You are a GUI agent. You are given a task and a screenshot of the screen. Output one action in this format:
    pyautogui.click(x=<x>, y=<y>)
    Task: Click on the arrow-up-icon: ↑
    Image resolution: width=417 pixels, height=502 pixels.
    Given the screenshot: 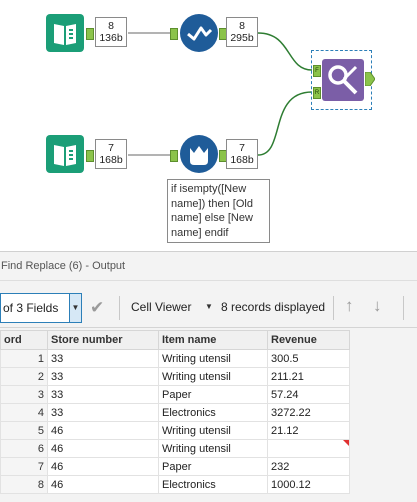 What is the action you would take?
    pyautogui.click(x=349, y=306)
    